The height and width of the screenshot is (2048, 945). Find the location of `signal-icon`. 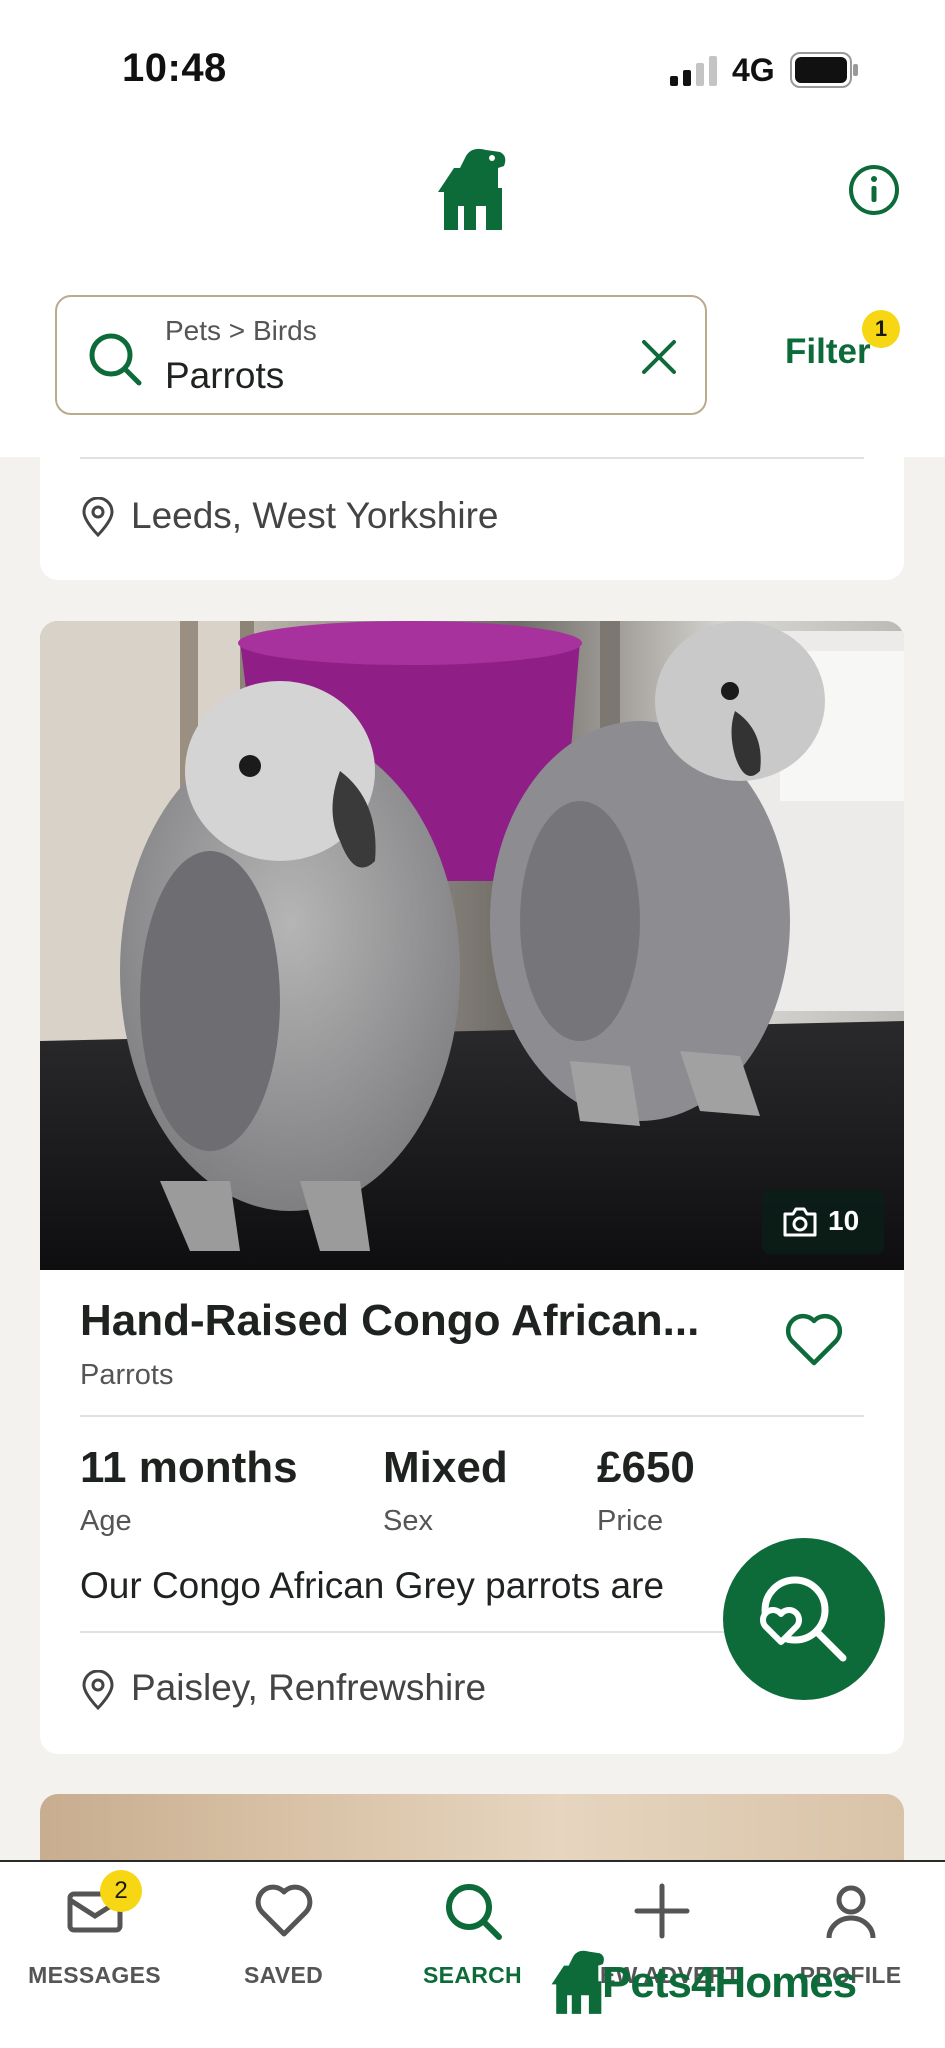

signal-icon is located at coordinates (693, 71).